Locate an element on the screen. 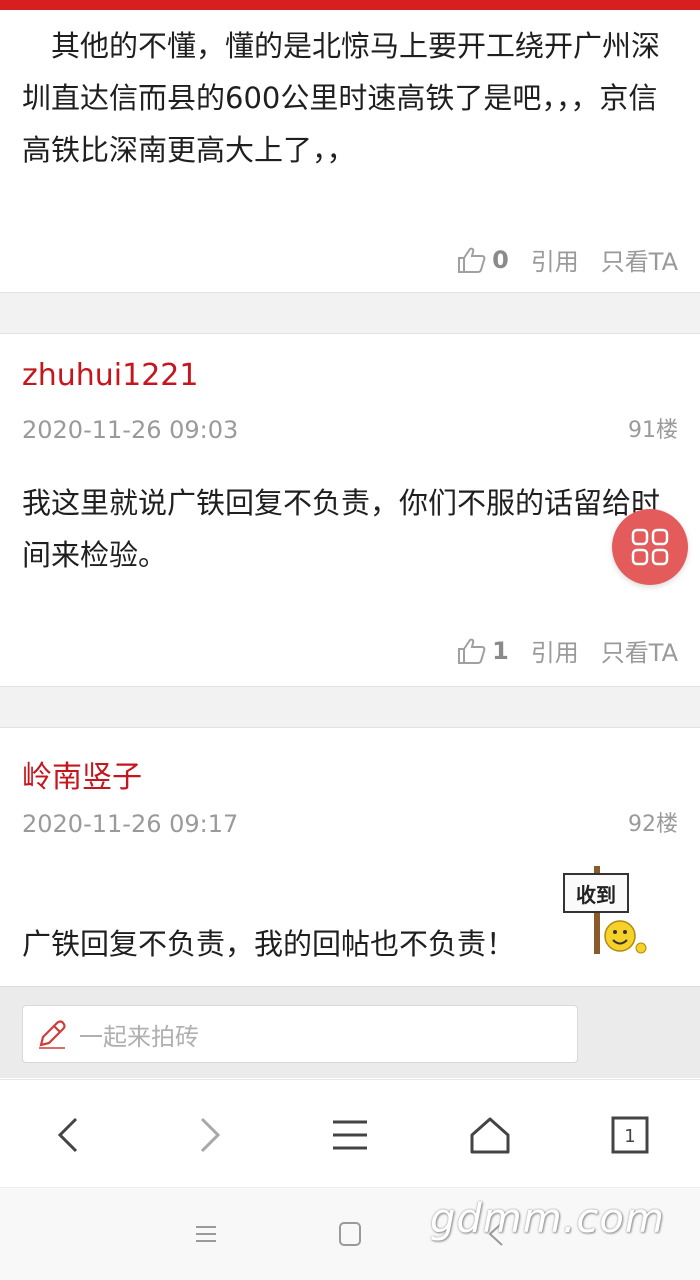 This screenshot has height=1280, width=700. pen-icon is located at coordinates (52, 1034).